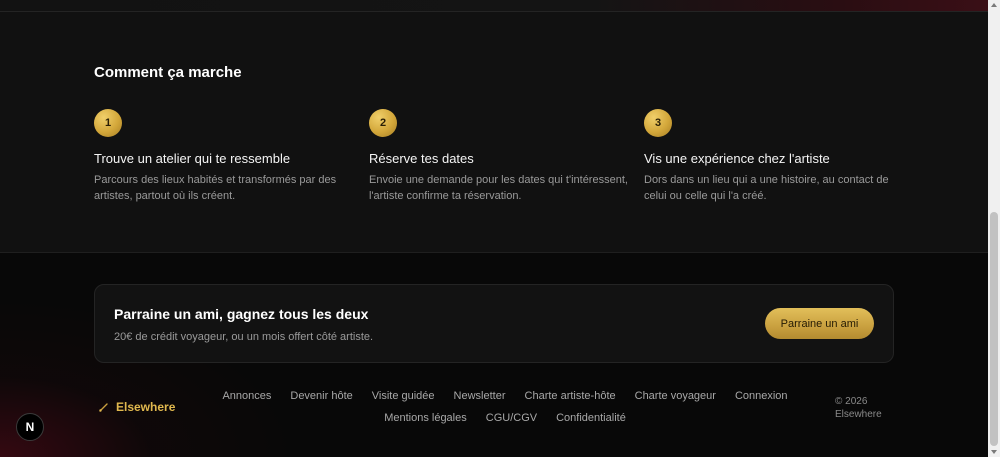  I want to click on step-number-badge: 3, so click(658, 123).